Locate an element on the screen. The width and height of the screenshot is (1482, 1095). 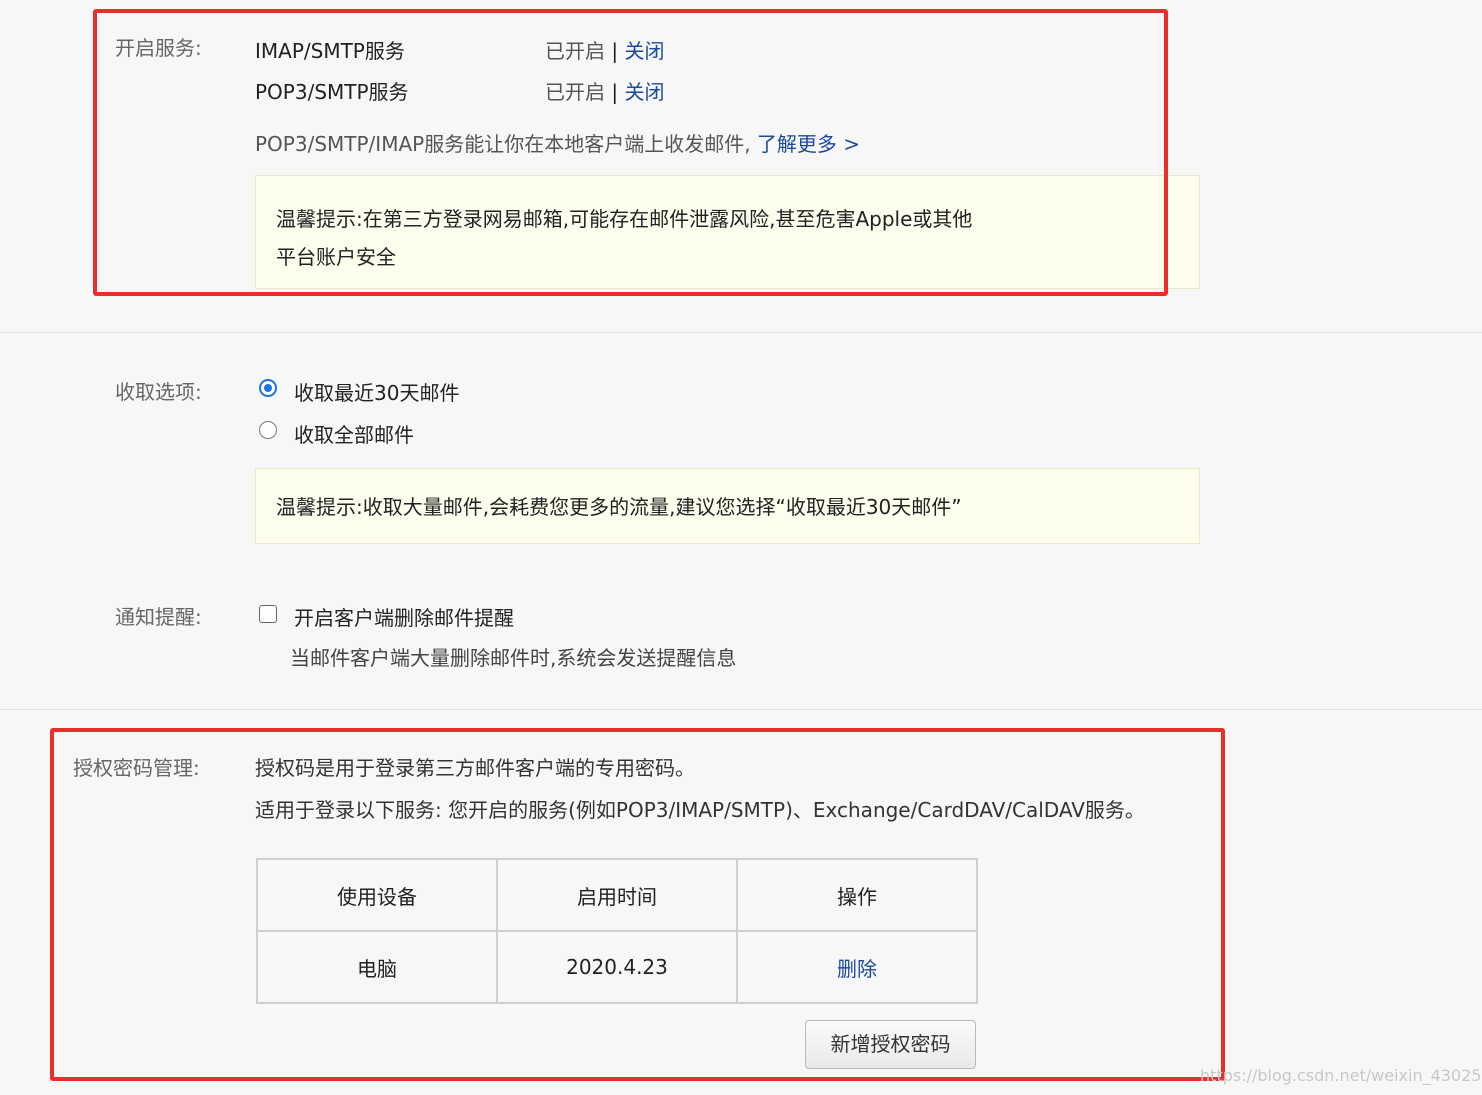
fetch-all-radio is located at coordinates (268, 430).